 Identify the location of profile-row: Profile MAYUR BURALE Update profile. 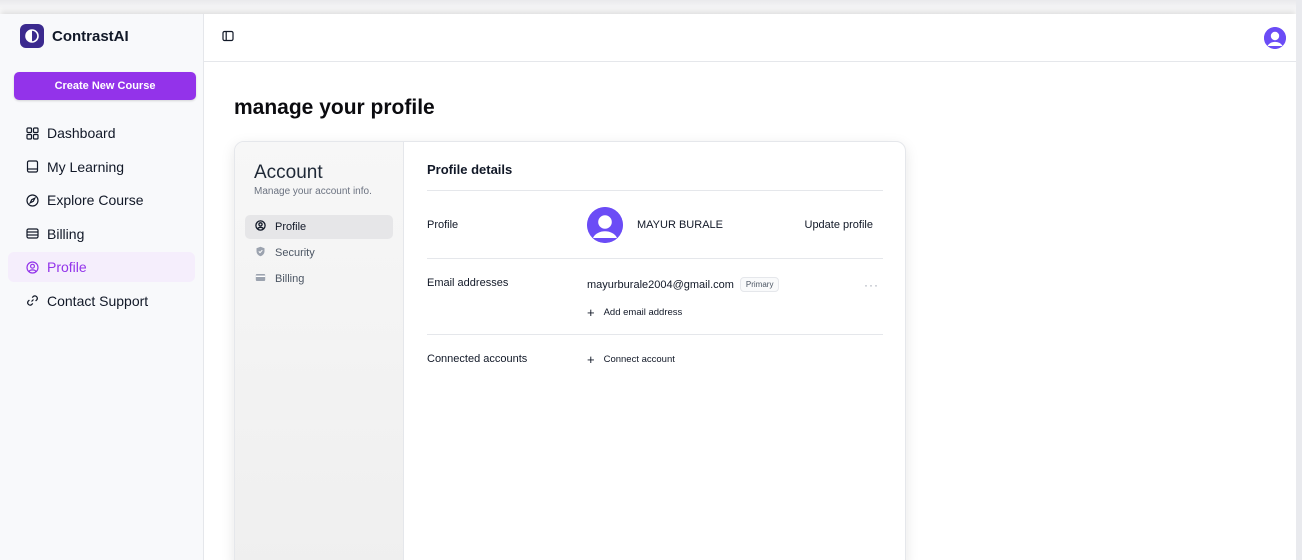
(655, 225).